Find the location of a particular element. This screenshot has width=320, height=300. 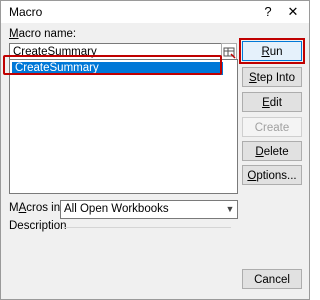

create-button: Create is located at coordinates (272, 127).